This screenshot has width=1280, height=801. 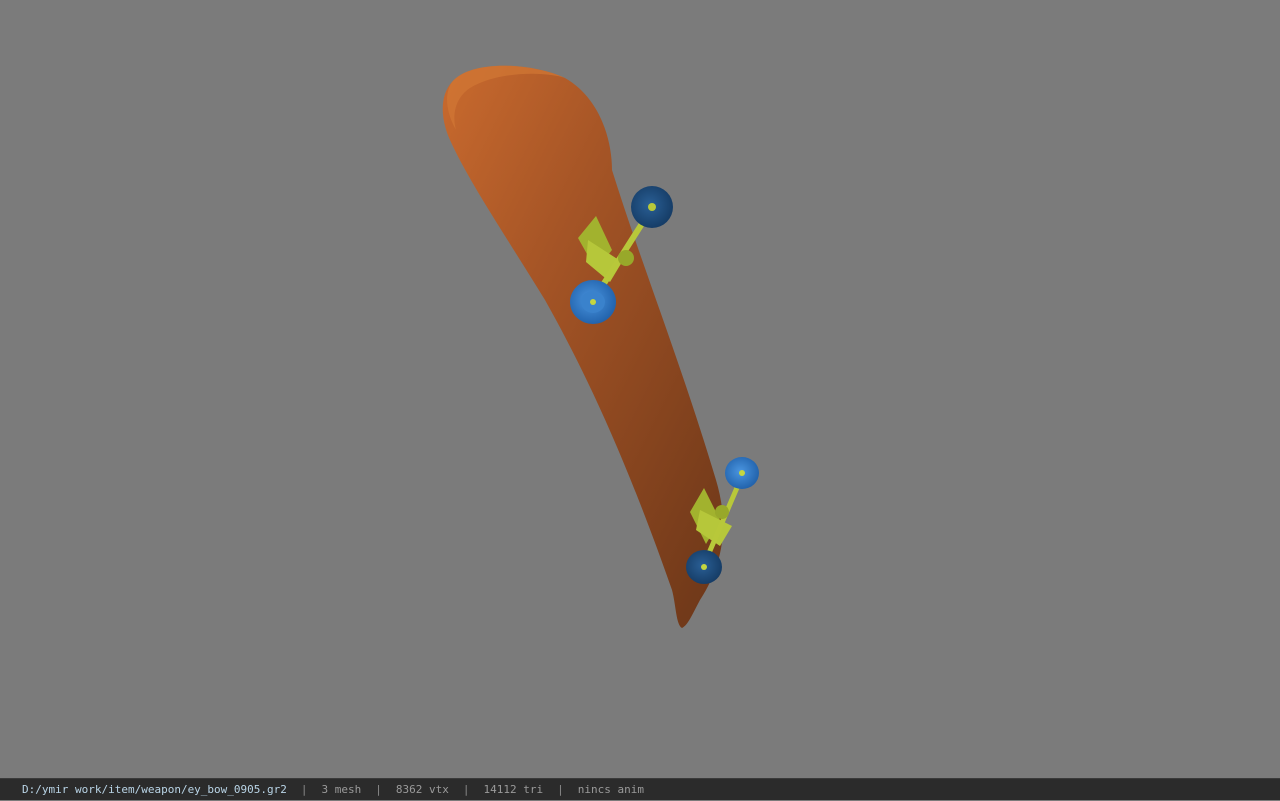 I want to click on triangle-count: 14112 tri, so click(x=513, y=789).